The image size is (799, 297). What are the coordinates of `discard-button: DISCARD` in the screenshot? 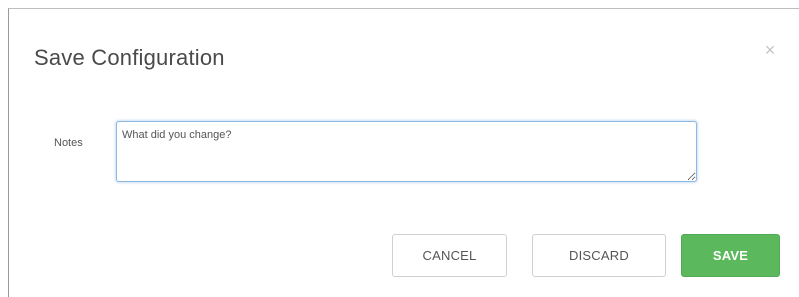 It's located at (599, 255).